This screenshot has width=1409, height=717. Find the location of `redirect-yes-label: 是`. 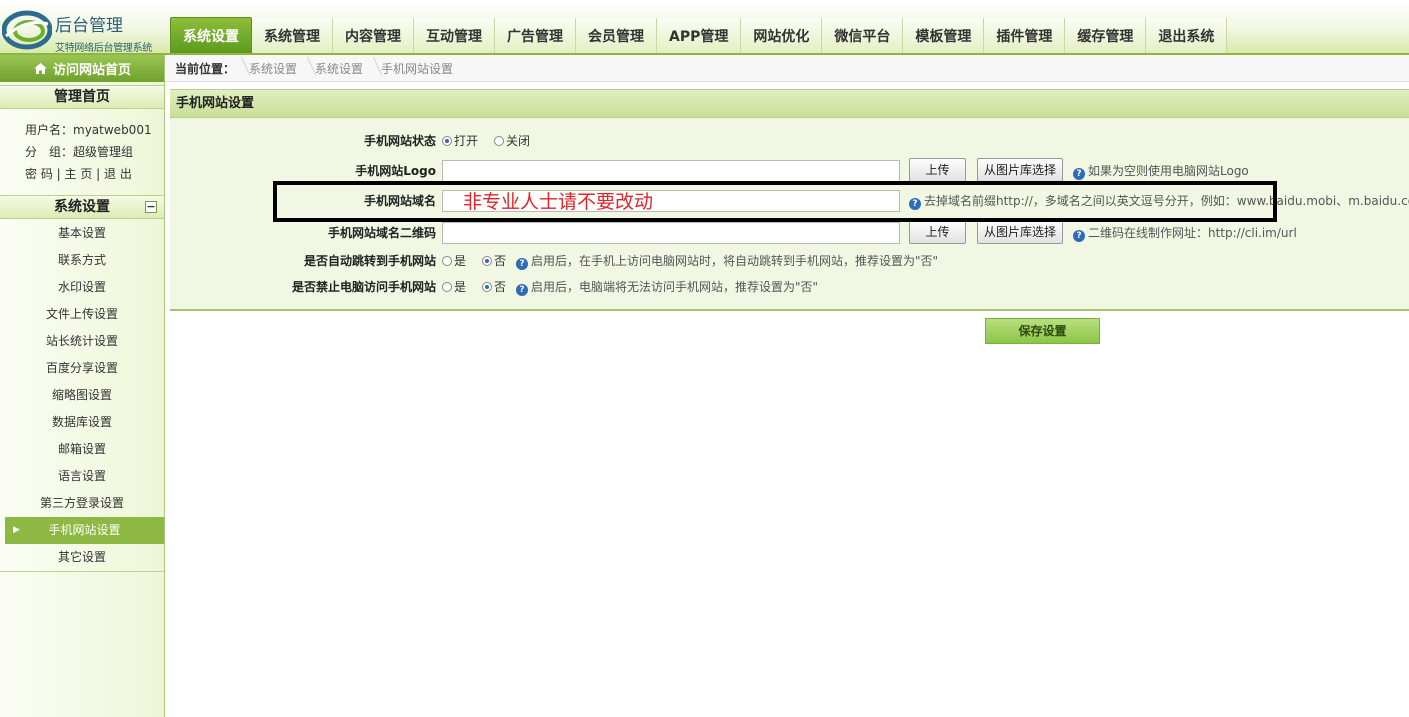

redirect-yes-label: 是 is located at coordinates (460, 261).